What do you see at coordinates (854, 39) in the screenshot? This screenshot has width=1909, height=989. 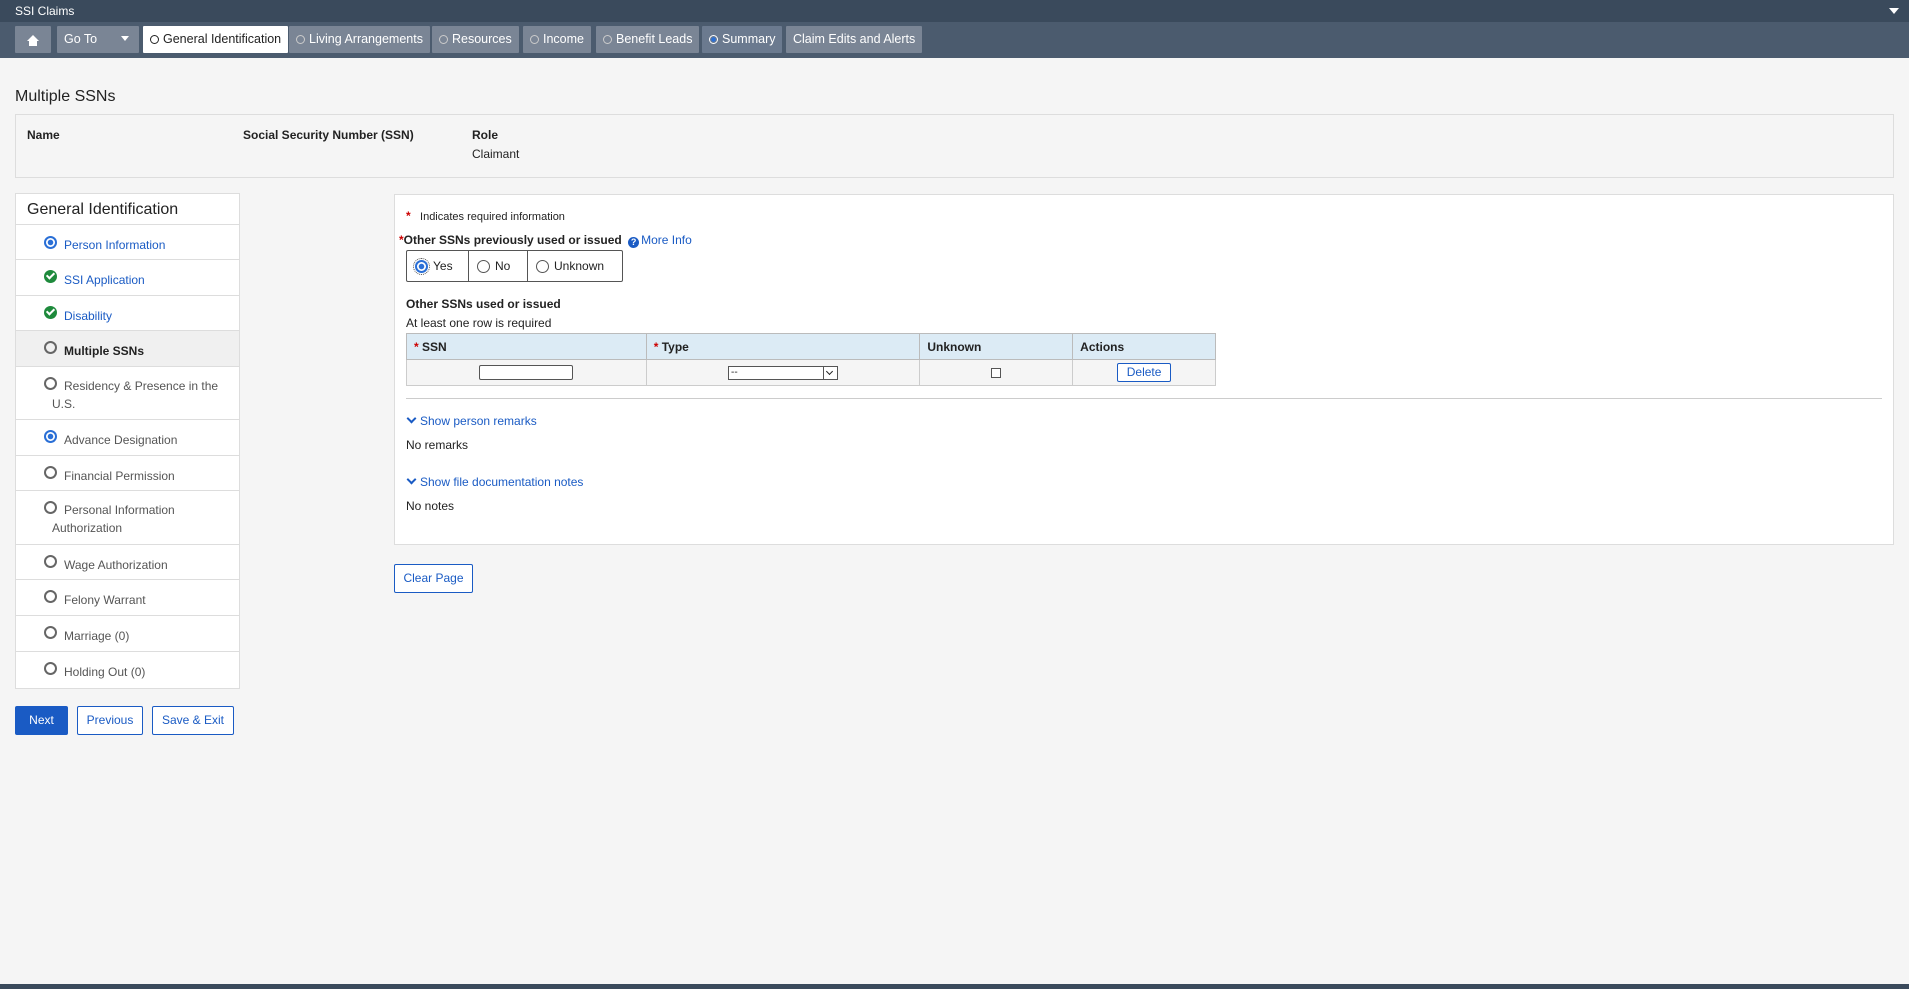 I see `tab-claim-edits-alerts: Claim Edits and Alerts` at bounding box center [854, 39].